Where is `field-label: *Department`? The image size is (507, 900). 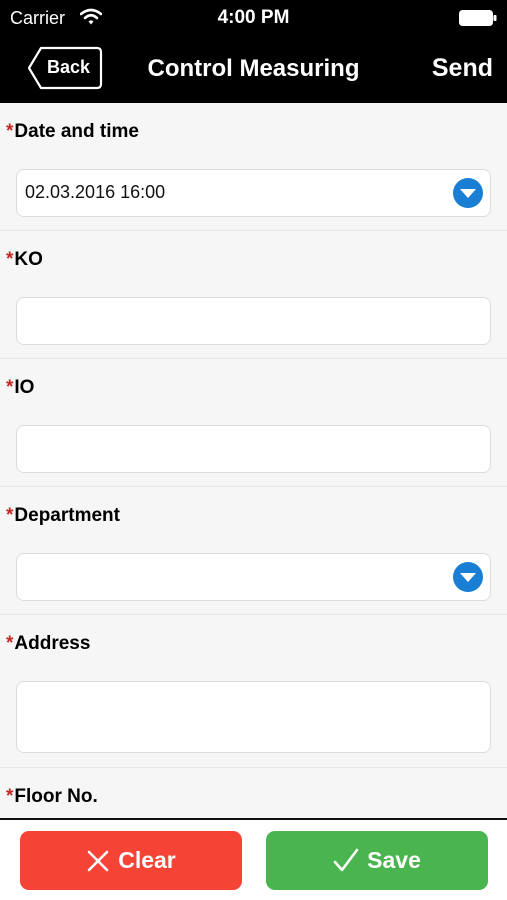 field-label: *Department is located at coordinates (63, 515).